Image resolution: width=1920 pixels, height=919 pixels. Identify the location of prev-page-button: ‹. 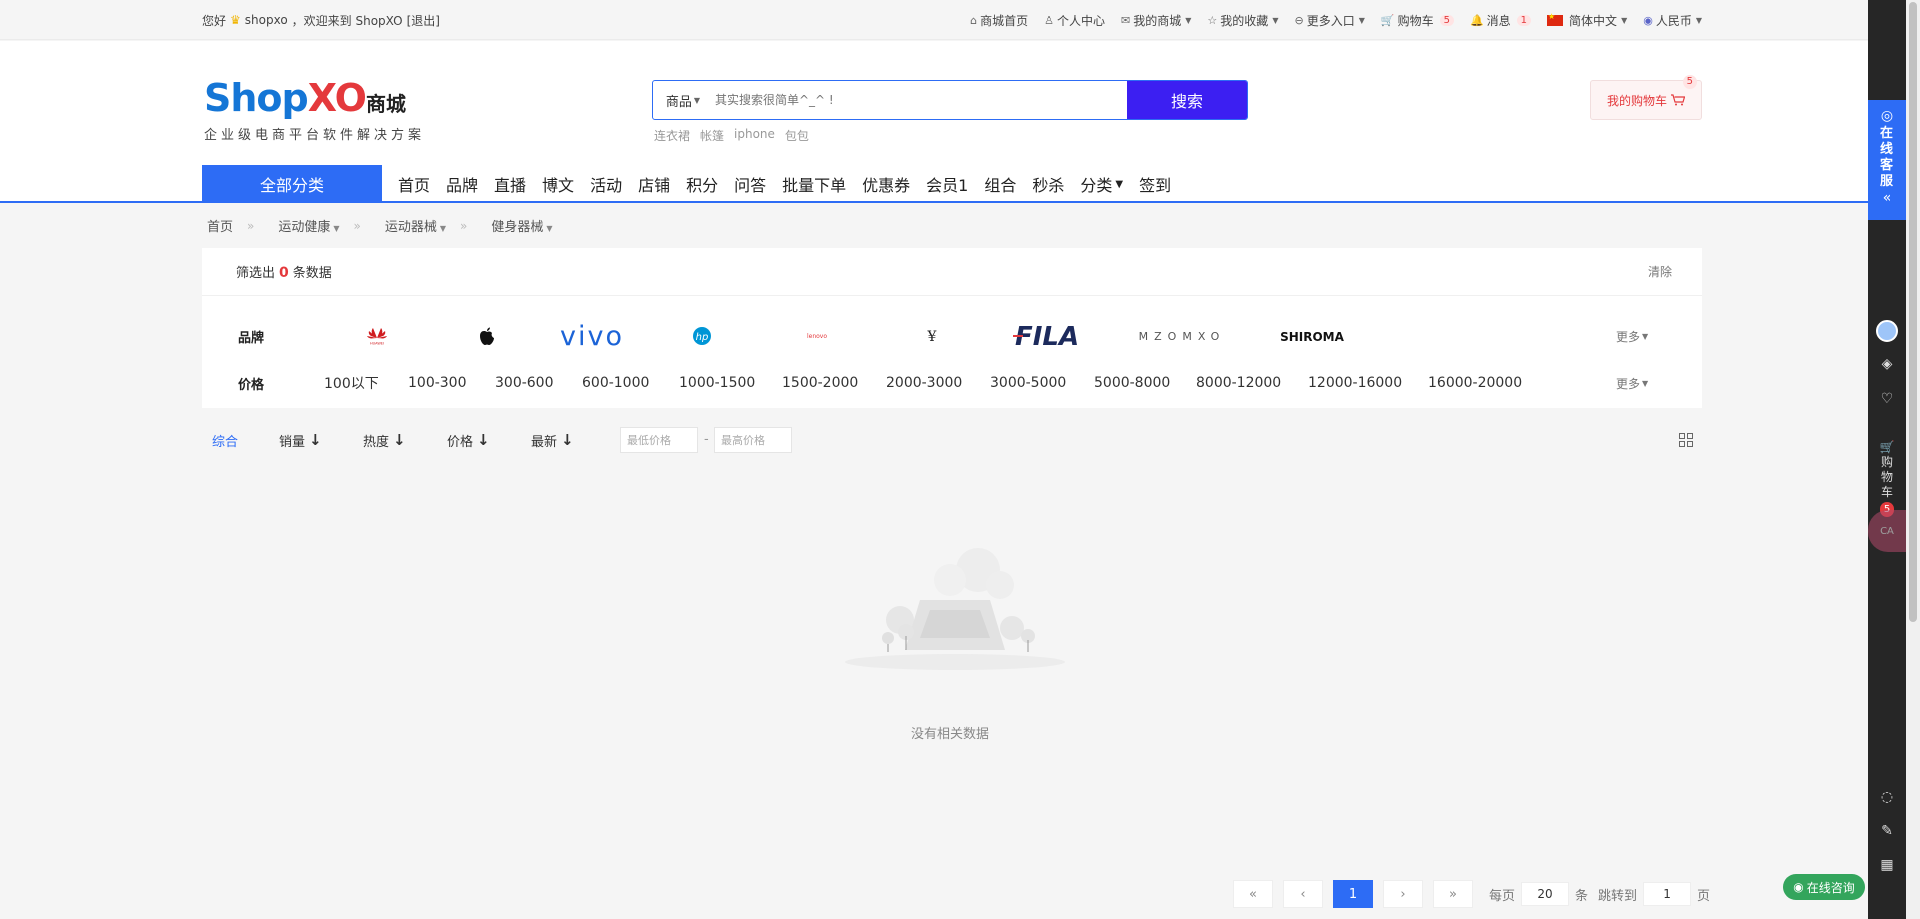
(1303, 894).